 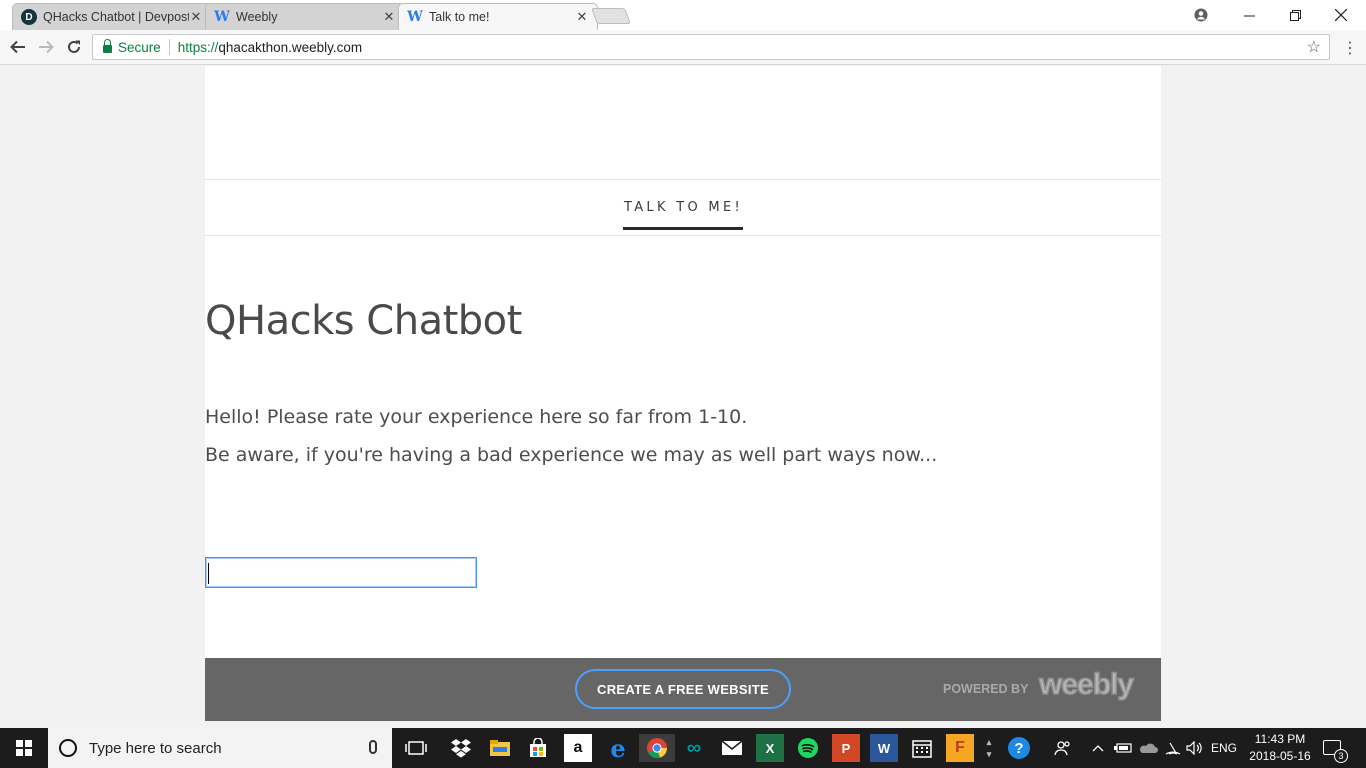 I want to click on site-nav: TALK TO ME!, so click(x=683, y=208).